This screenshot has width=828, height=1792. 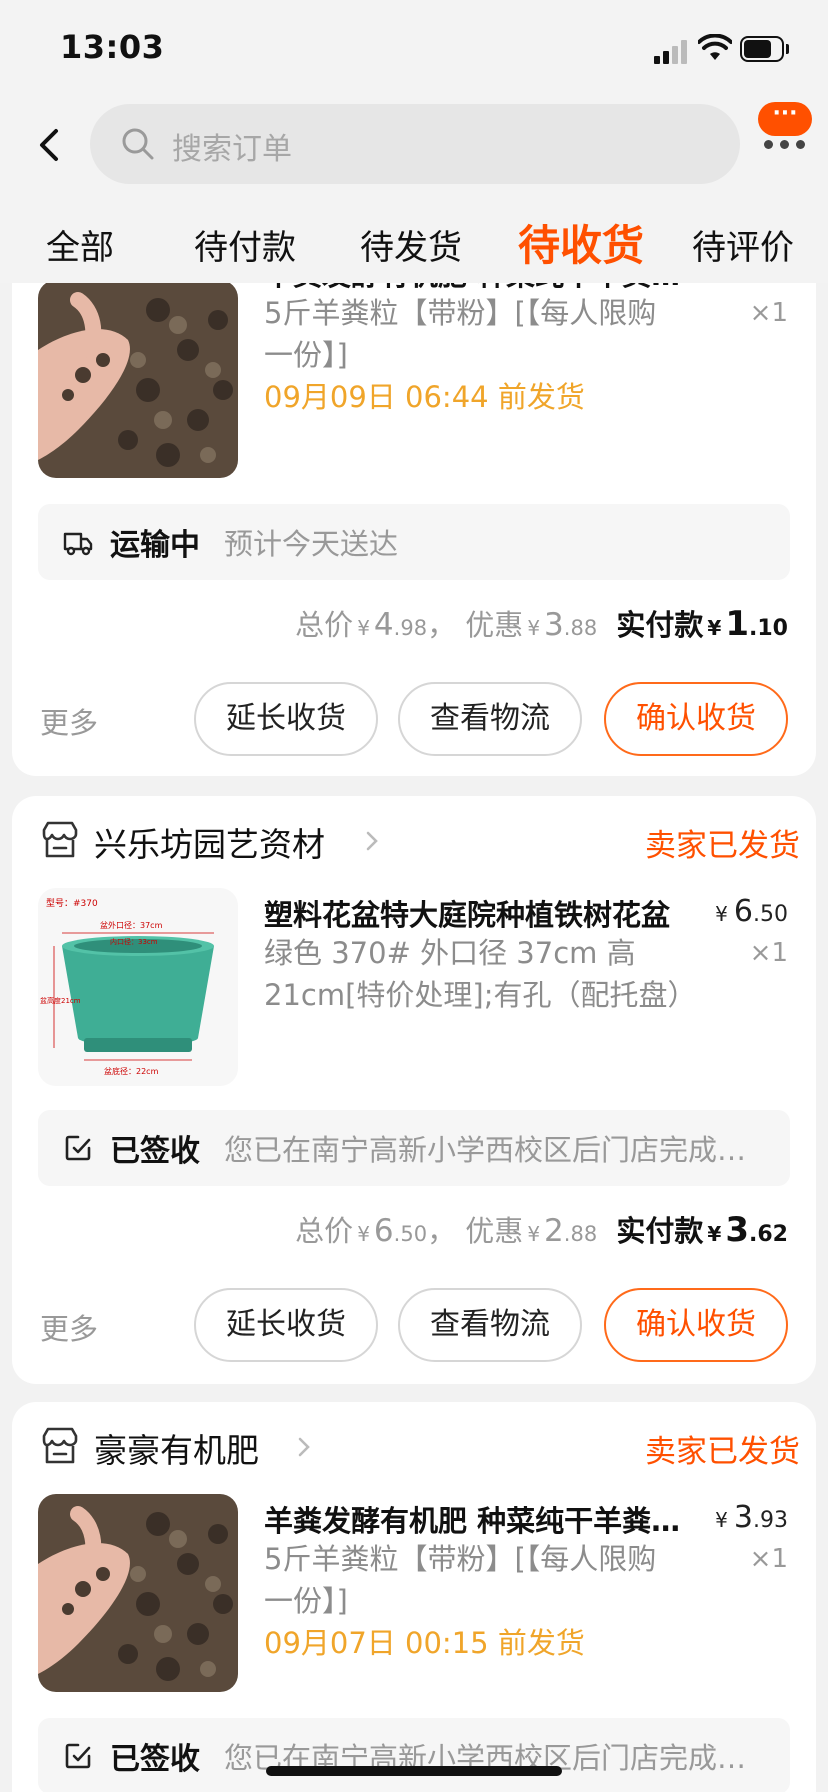 I want to click on home-indicator, so click(x=414, y=1771).